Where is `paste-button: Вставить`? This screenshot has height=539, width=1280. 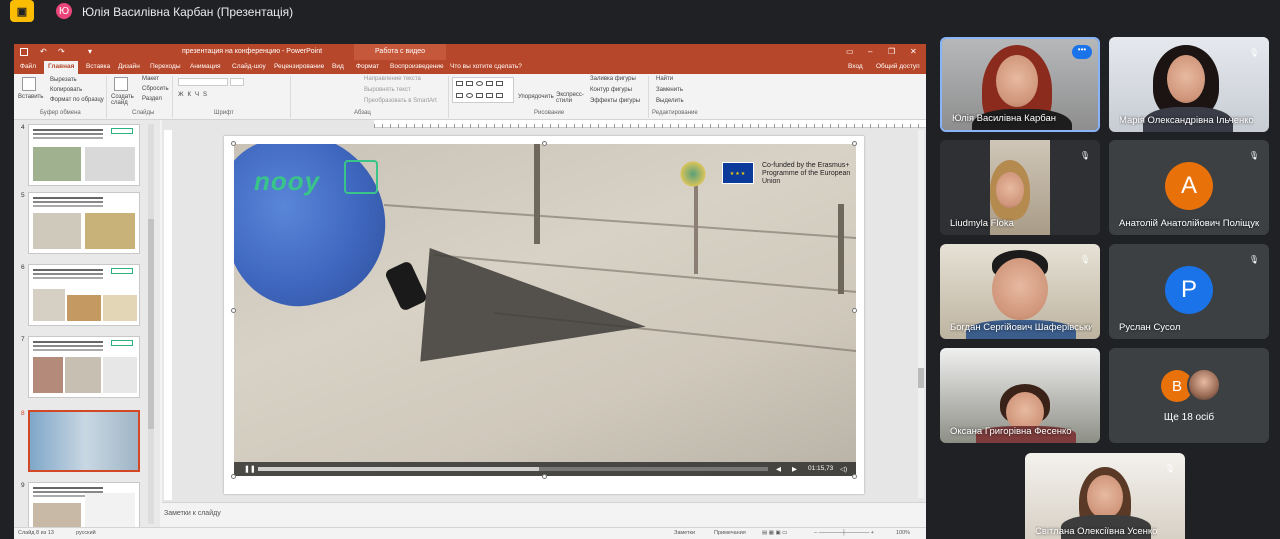
paste-button: Вставить is located at coordinates (30, 97).